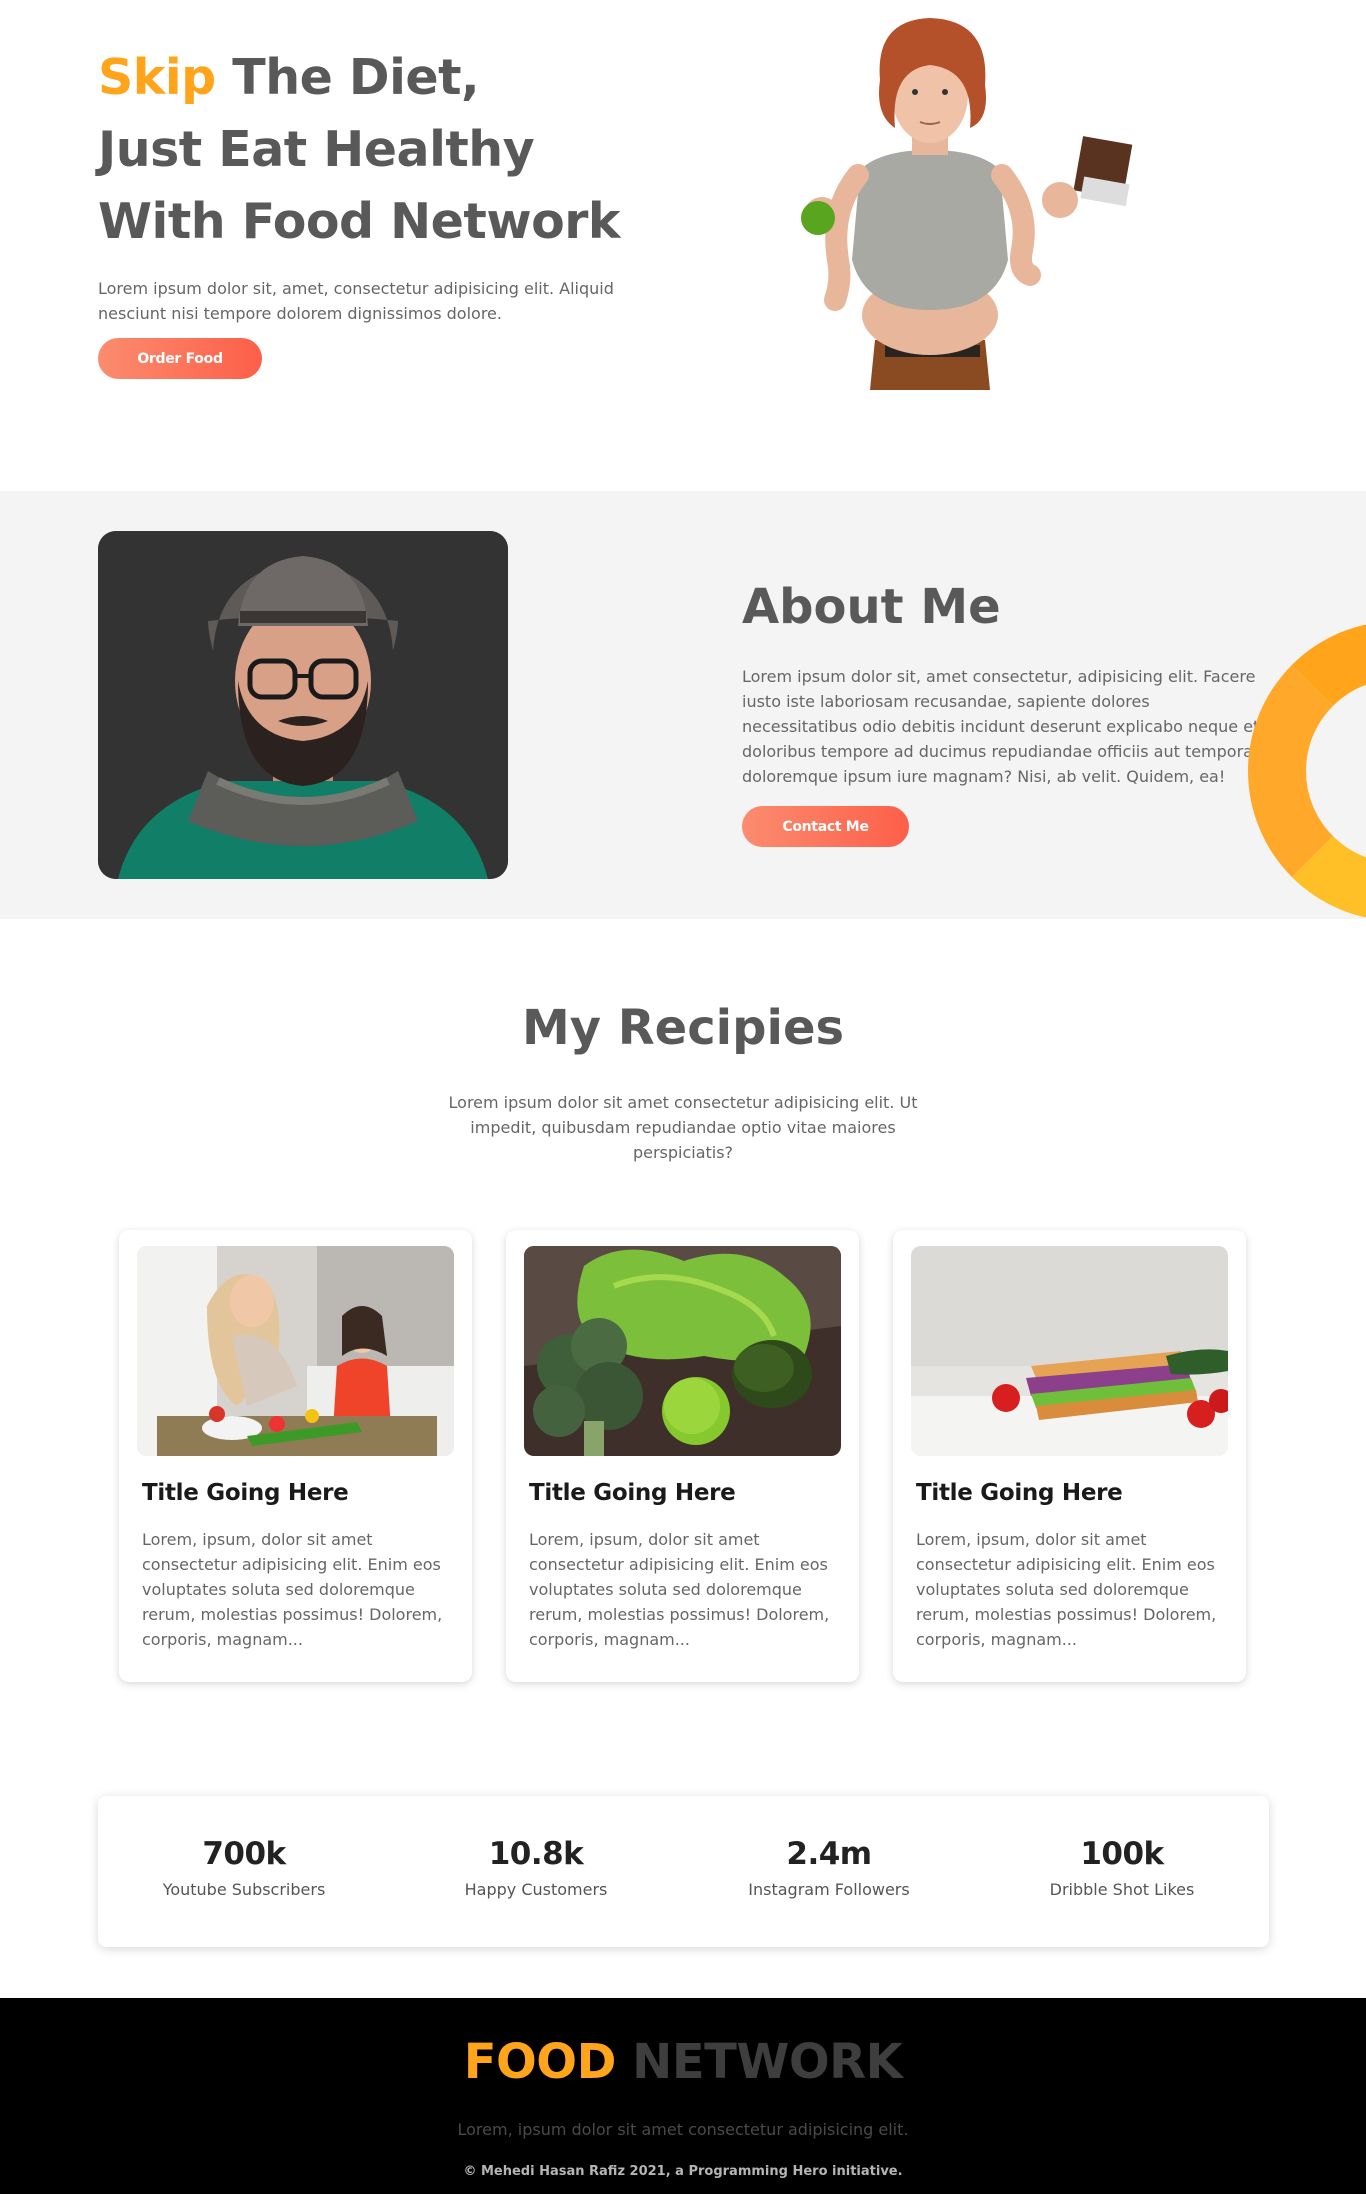  Describe the element at coordinates (683, 1028) in the screenshot. I see `recipes-title: My Recipies` at that location.